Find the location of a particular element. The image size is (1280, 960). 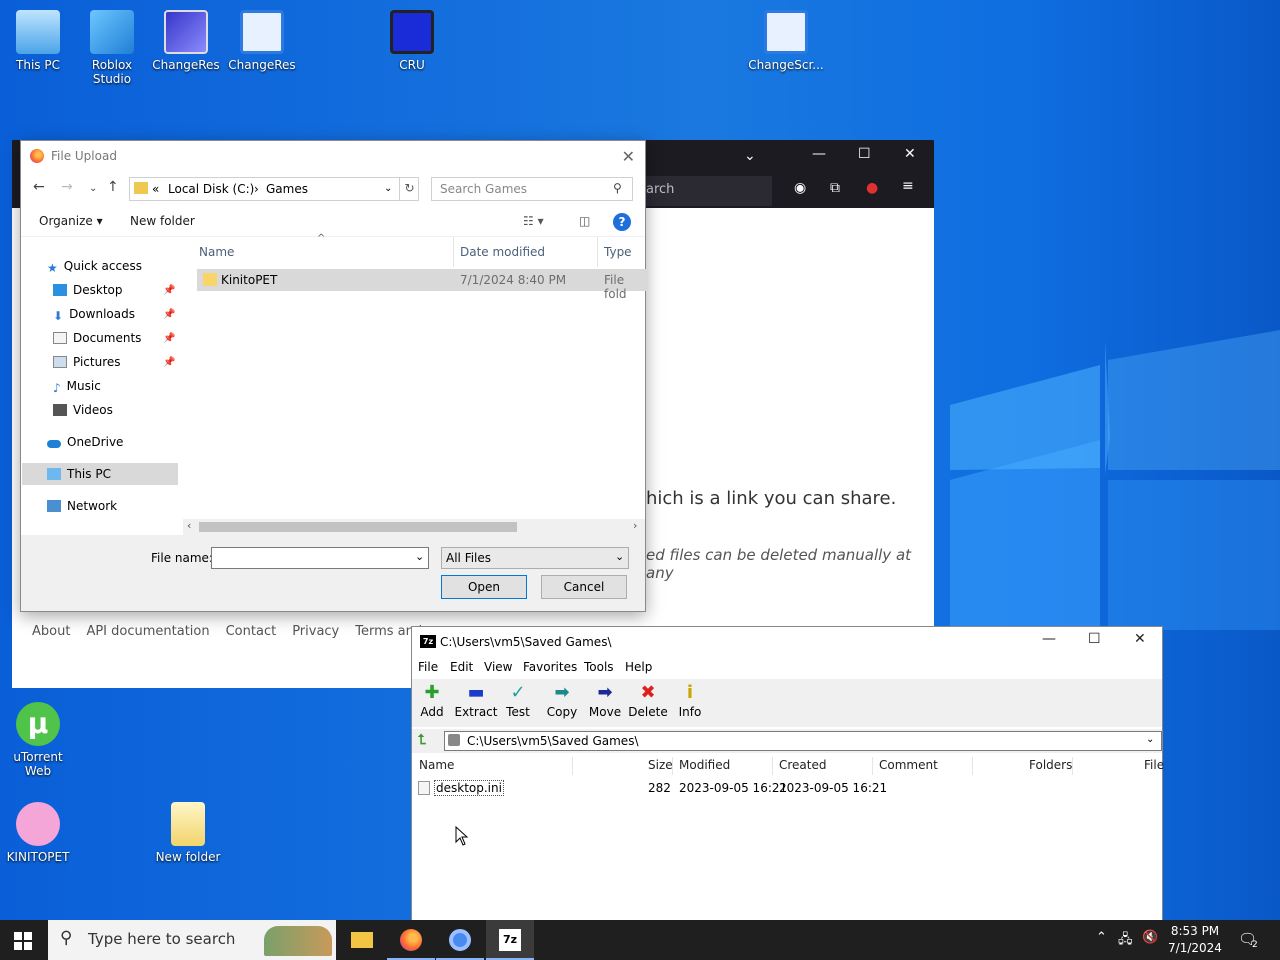

url-bar: arch is located at coordinates (707, 191).